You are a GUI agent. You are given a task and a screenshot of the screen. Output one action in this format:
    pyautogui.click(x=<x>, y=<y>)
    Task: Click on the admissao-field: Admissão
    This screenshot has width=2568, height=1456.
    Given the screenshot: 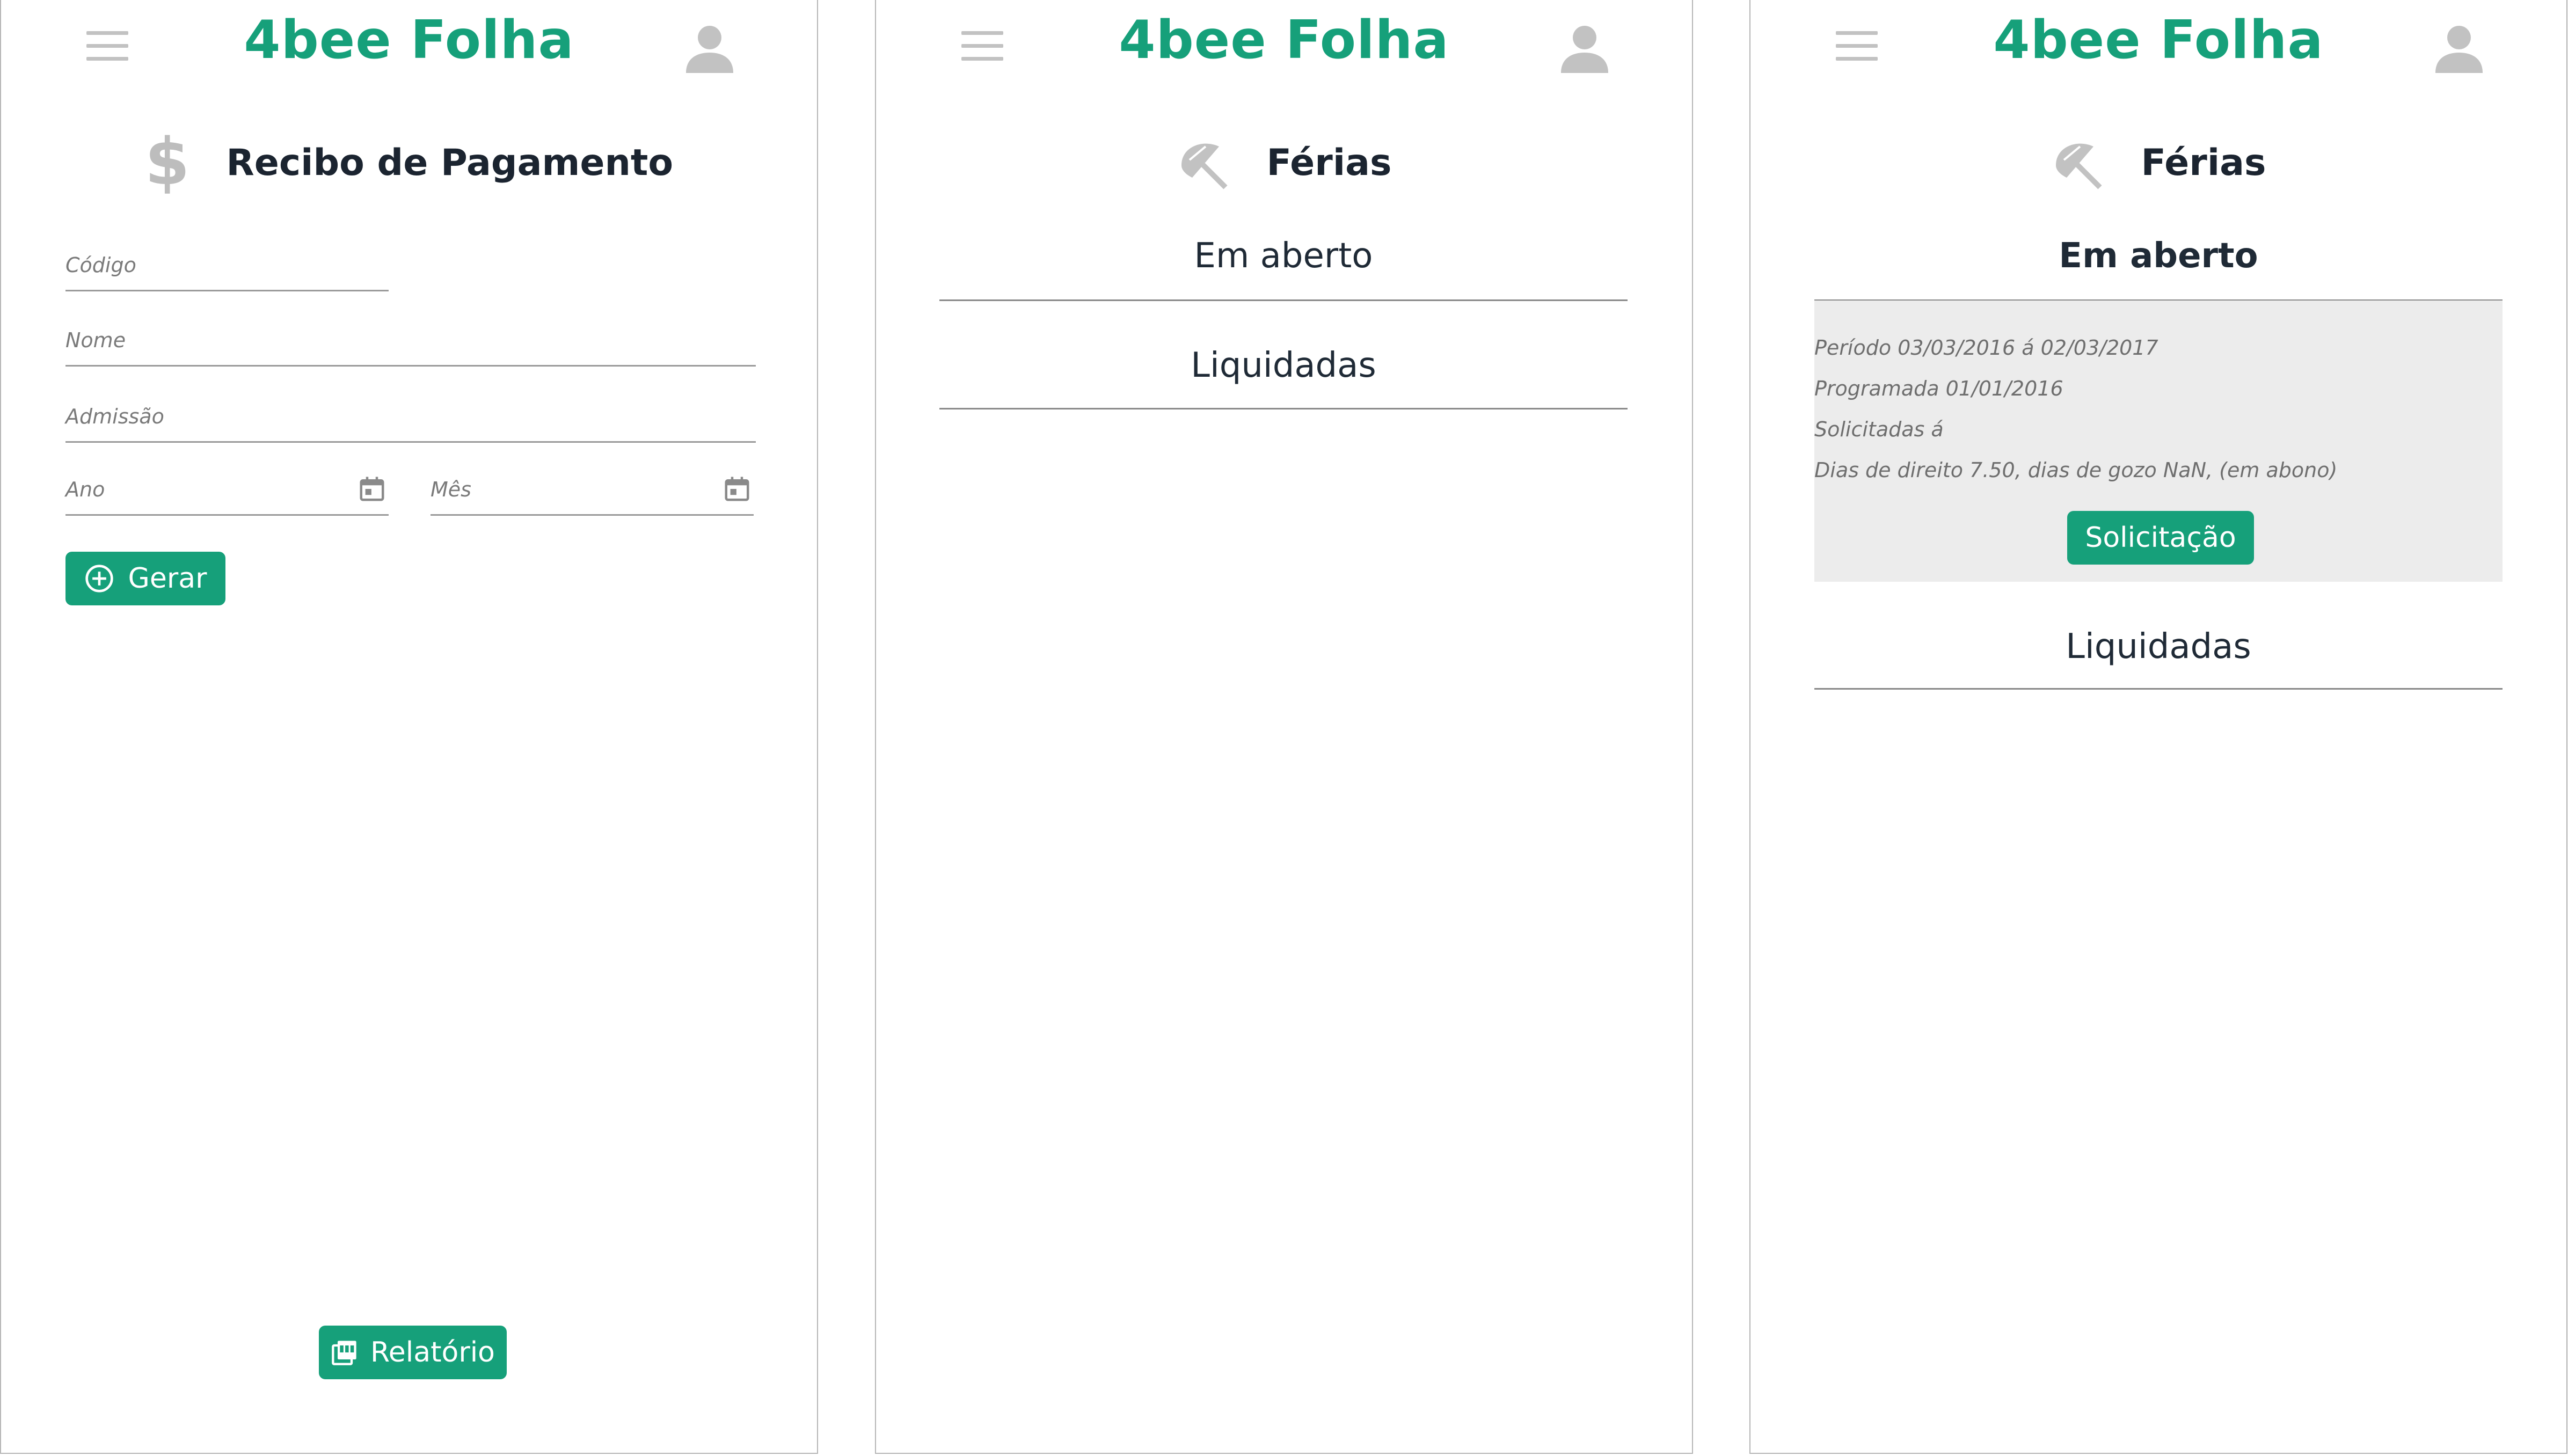 What is the action you would take?
    pyautogui.click(x=410, y=415)
    